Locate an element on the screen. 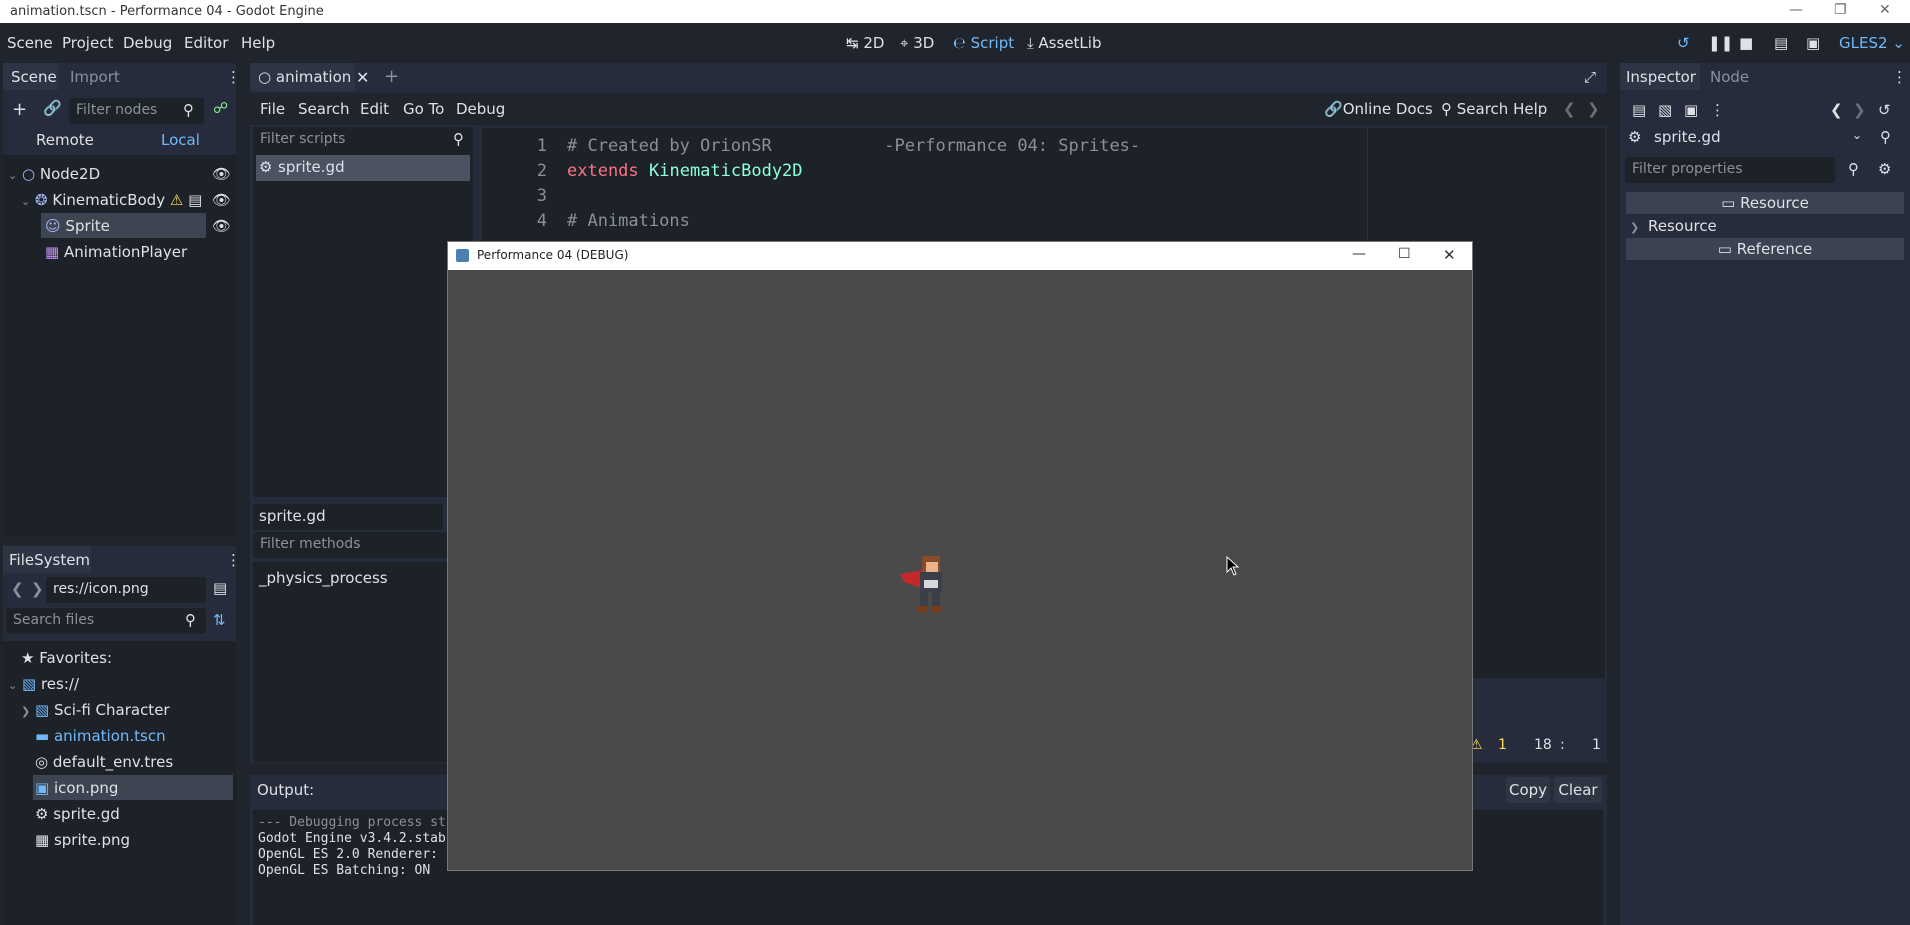 Image resolution: width=1910 pixels, height=925 pixels. renderer-select: GLES2 ⌄ is located at coordinates (1872, 43).